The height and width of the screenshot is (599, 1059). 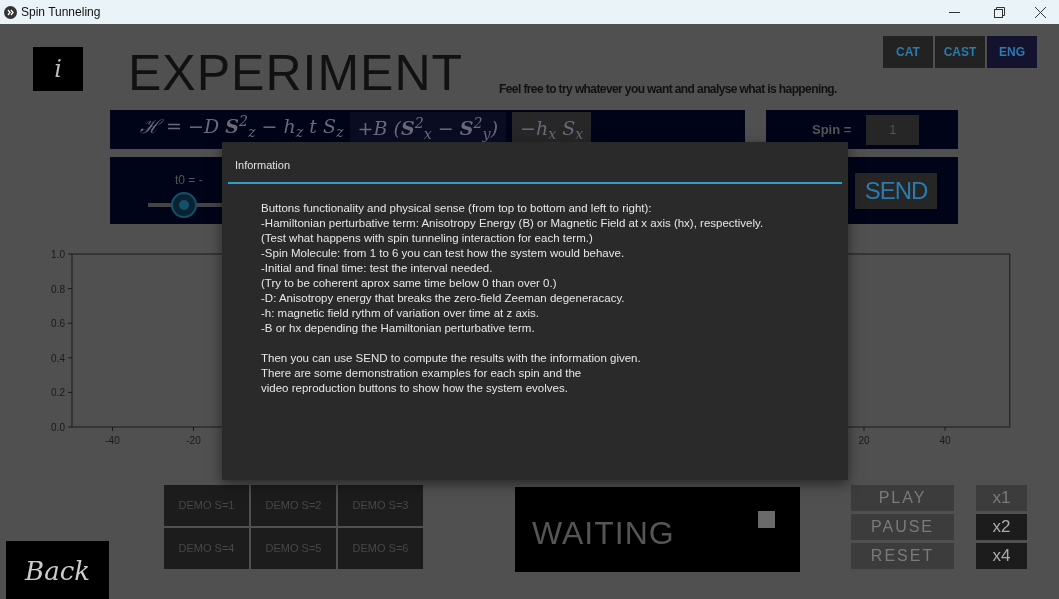 What do you see at coordinates (999, 12) in the screenshot?
I see `restore-icon` at bounding box center [999, 12].